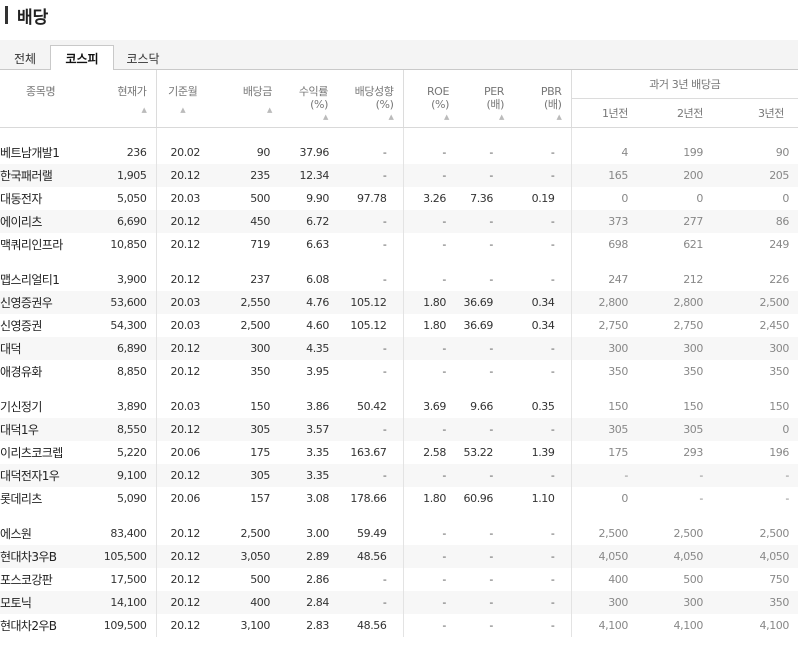 The width and height of the screenshot is (798, 649). What do you see at coordinates (42, 475) in the screenshot?
I see `name-cell: 대덕전자1우` at bounding box center [42, 475].